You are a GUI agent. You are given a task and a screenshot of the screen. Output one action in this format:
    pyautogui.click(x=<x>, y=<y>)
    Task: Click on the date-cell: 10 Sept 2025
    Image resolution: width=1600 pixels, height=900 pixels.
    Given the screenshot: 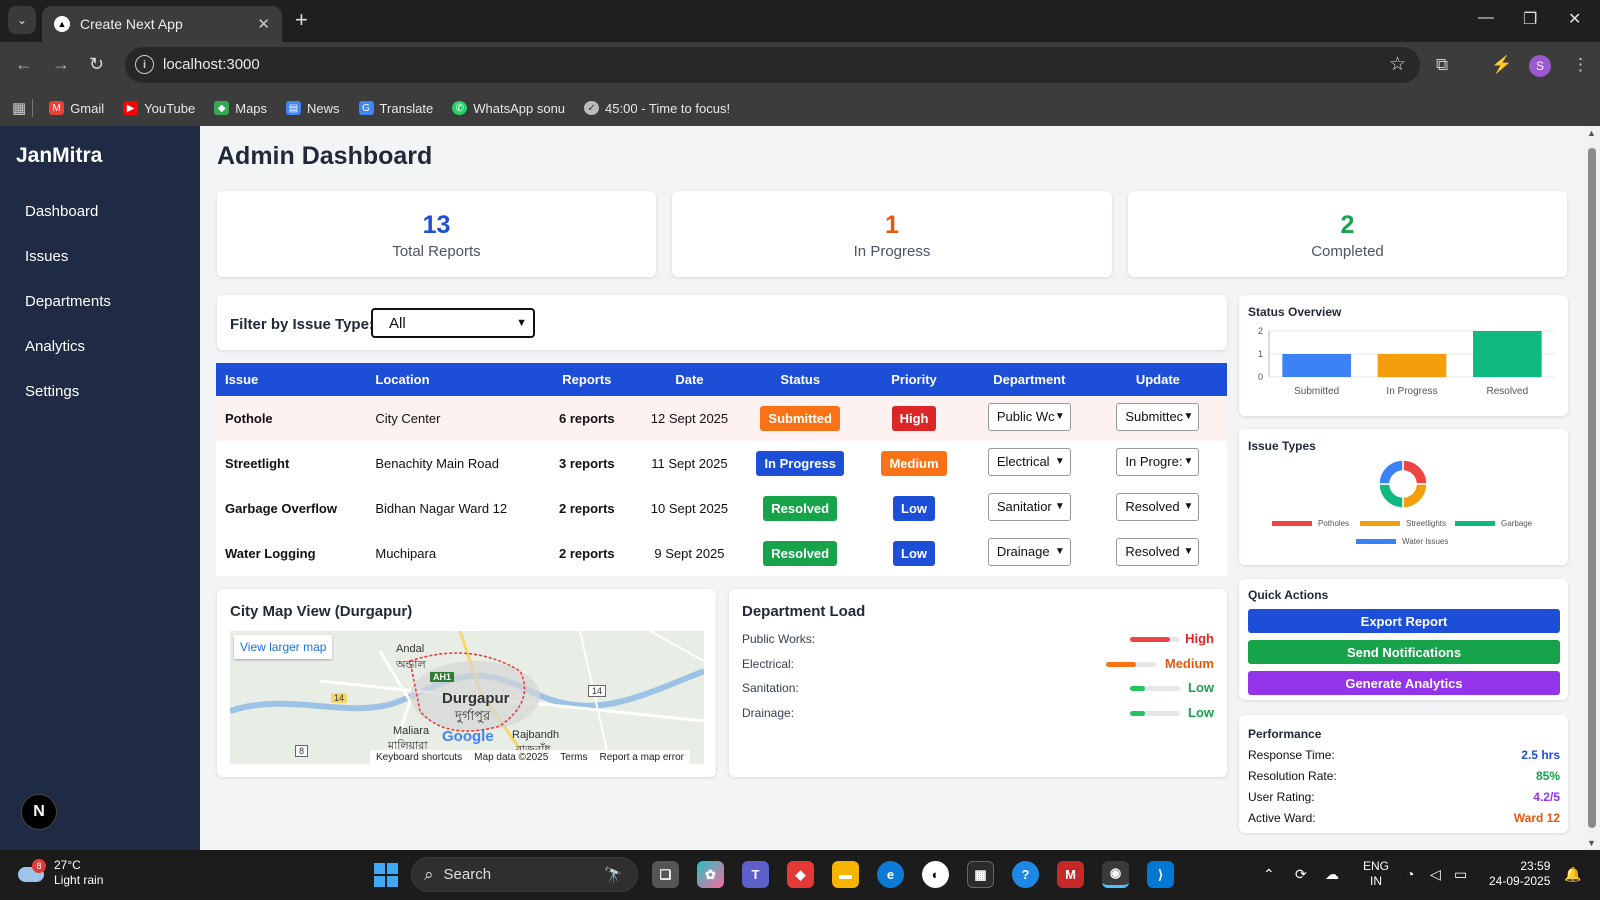 What is the action you would take?
    pyautogui.click(x=689, y=508)
    